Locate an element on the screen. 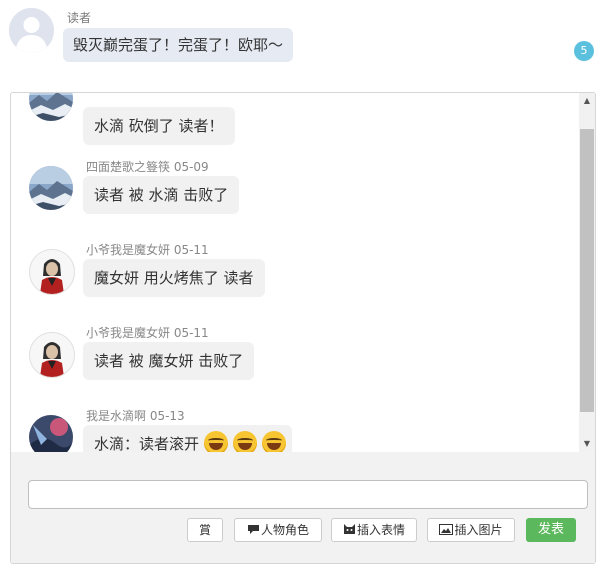  character-button-label: 人物角色 is located at coordinates (284, 530).